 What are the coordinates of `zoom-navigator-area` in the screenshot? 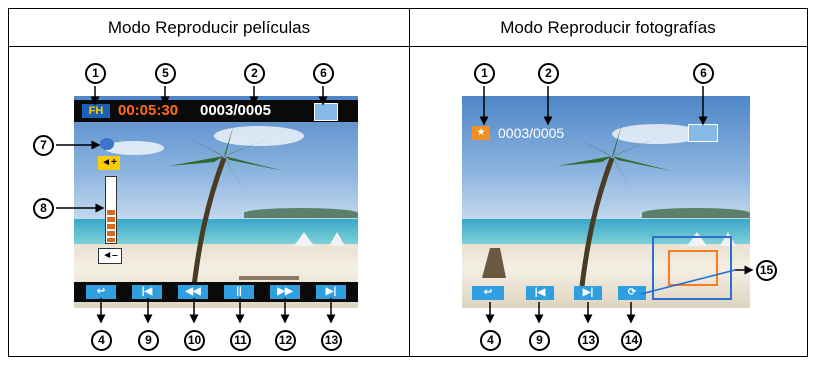 It's located at (693, 268).